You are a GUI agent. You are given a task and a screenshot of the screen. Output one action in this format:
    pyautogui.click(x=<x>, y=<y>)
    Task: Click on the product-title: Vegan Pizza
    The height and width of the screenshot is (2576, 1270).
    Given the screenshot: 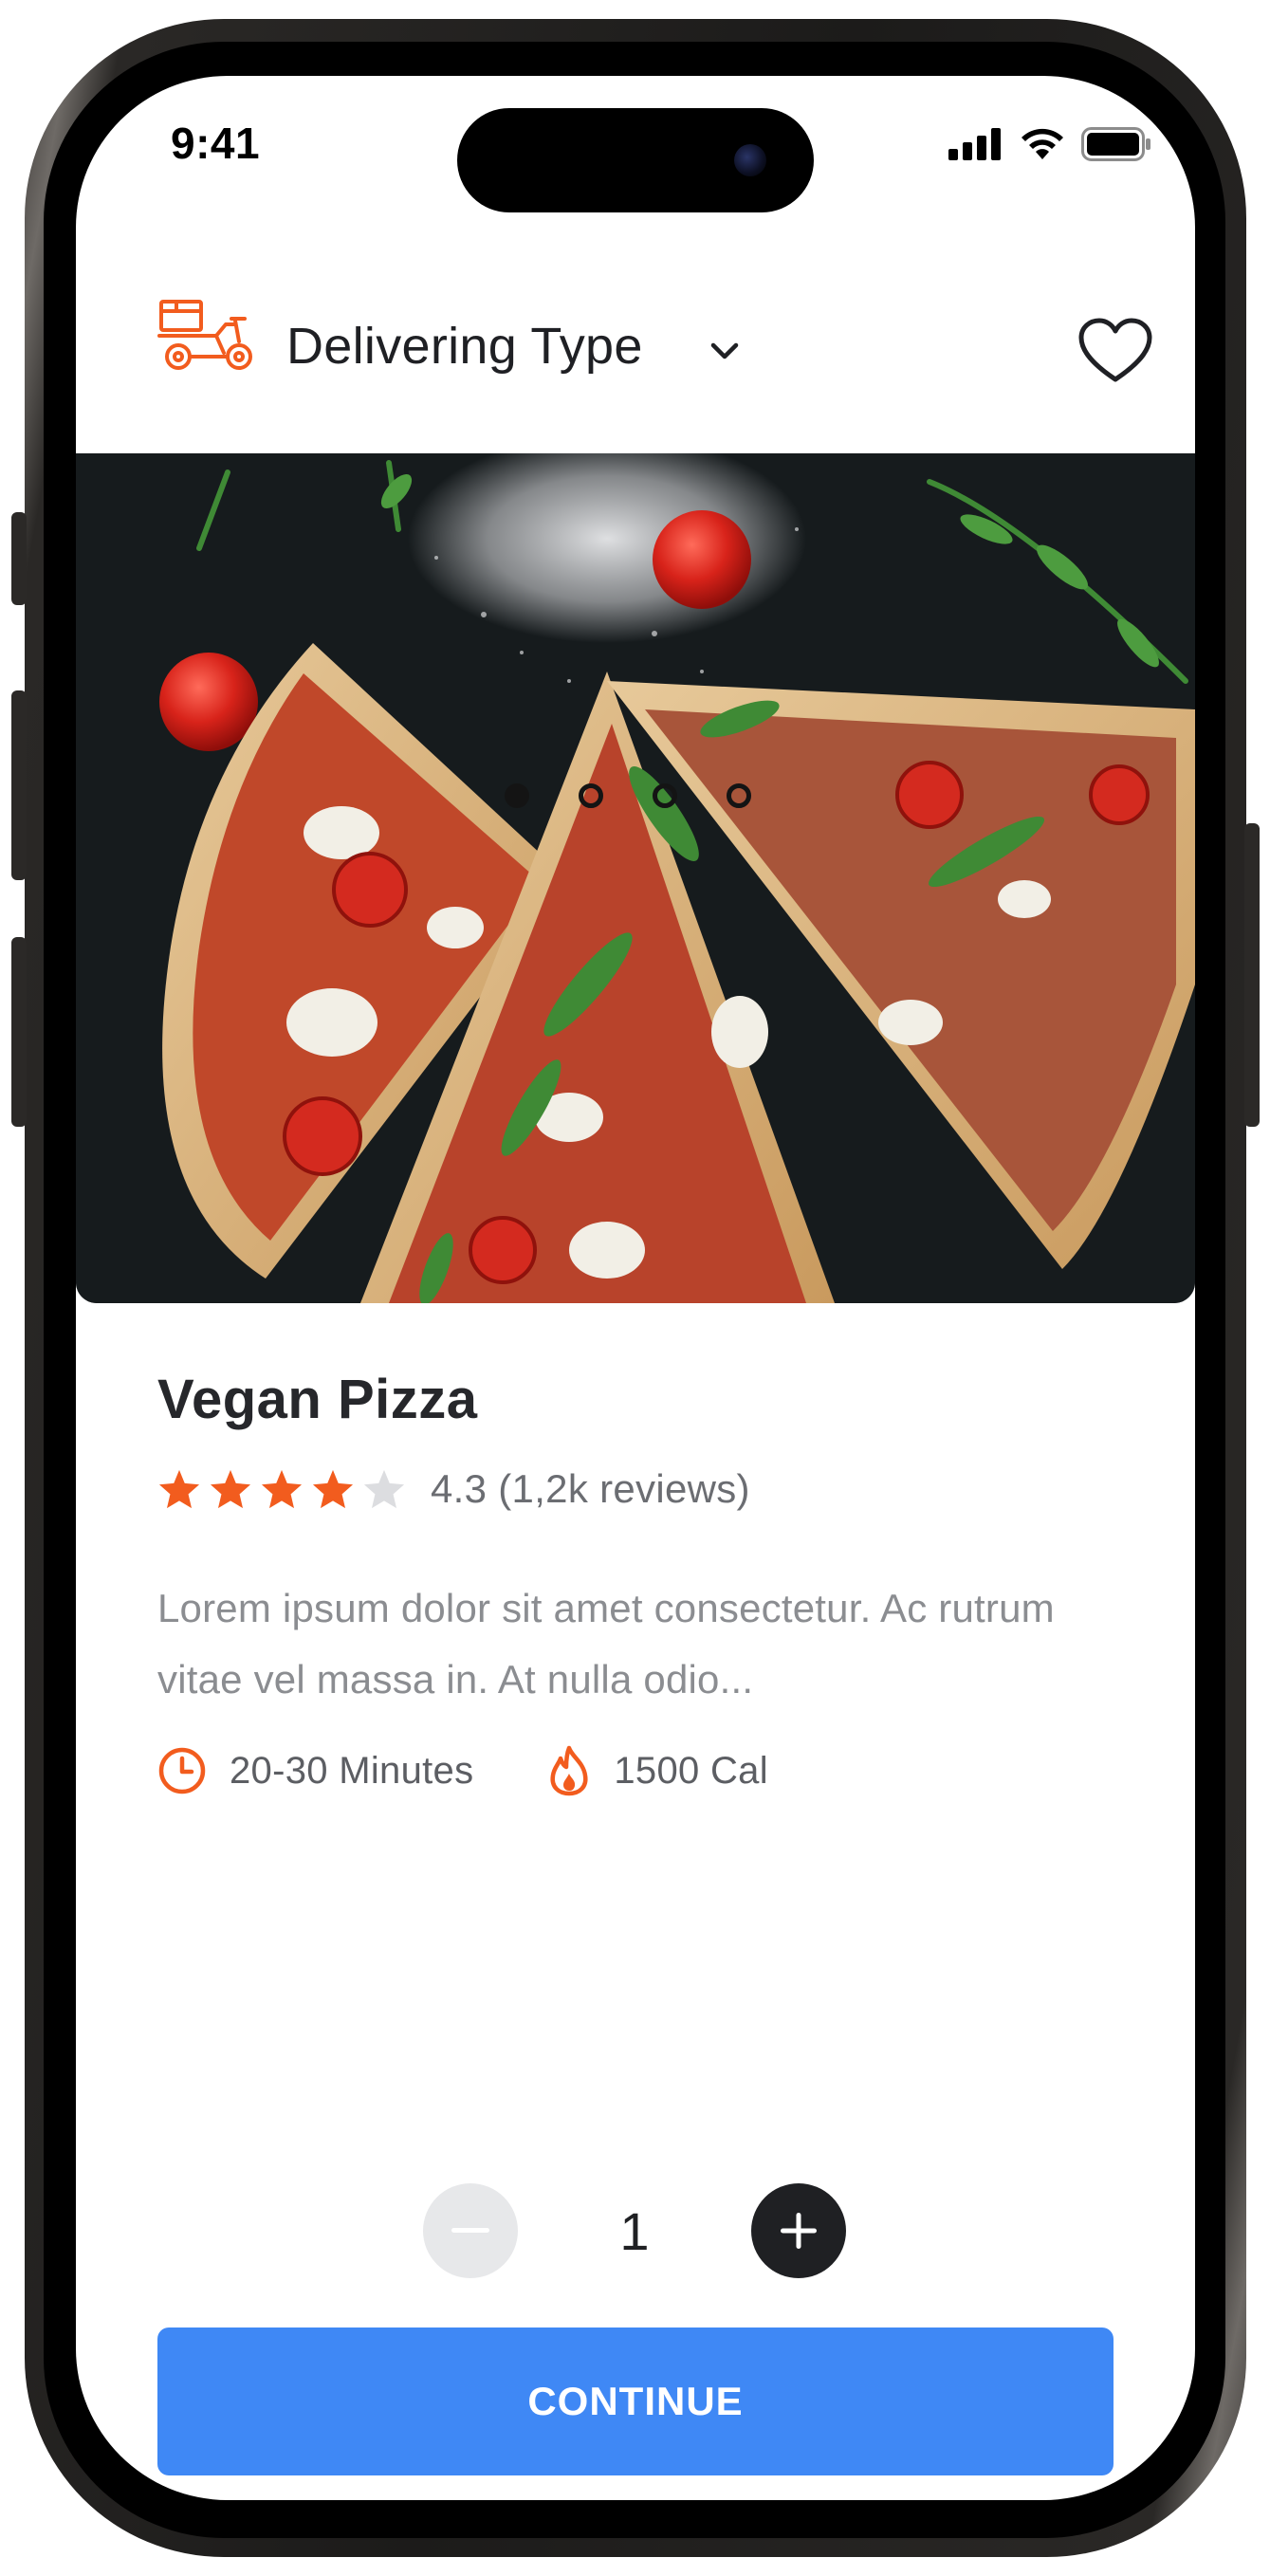 What is the action you would take?
    pyautogui.click(x=317, y=1399)
    